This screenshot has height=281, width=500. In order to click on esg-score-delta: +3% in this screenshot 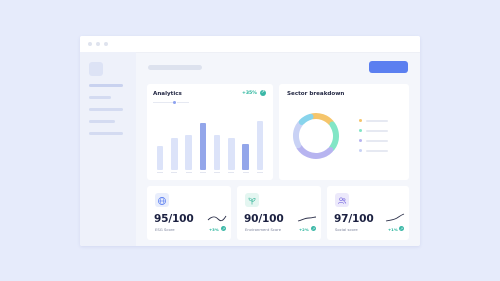, I will do `click(214, 229)`.